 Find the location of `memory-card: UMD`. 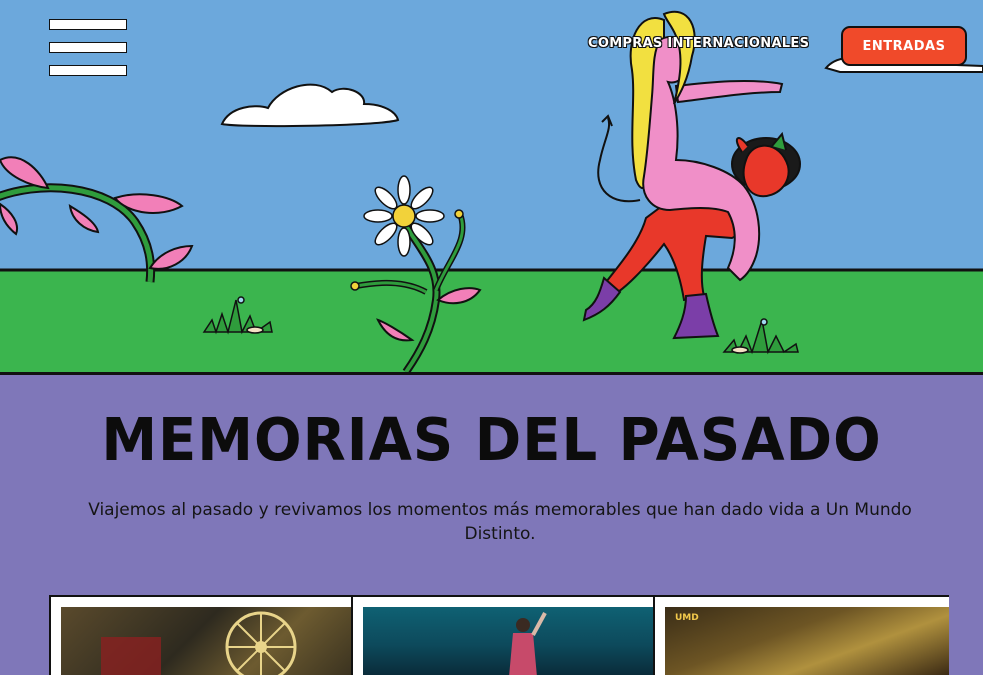

memory-card: UMD is located at coordinates (801, 635).